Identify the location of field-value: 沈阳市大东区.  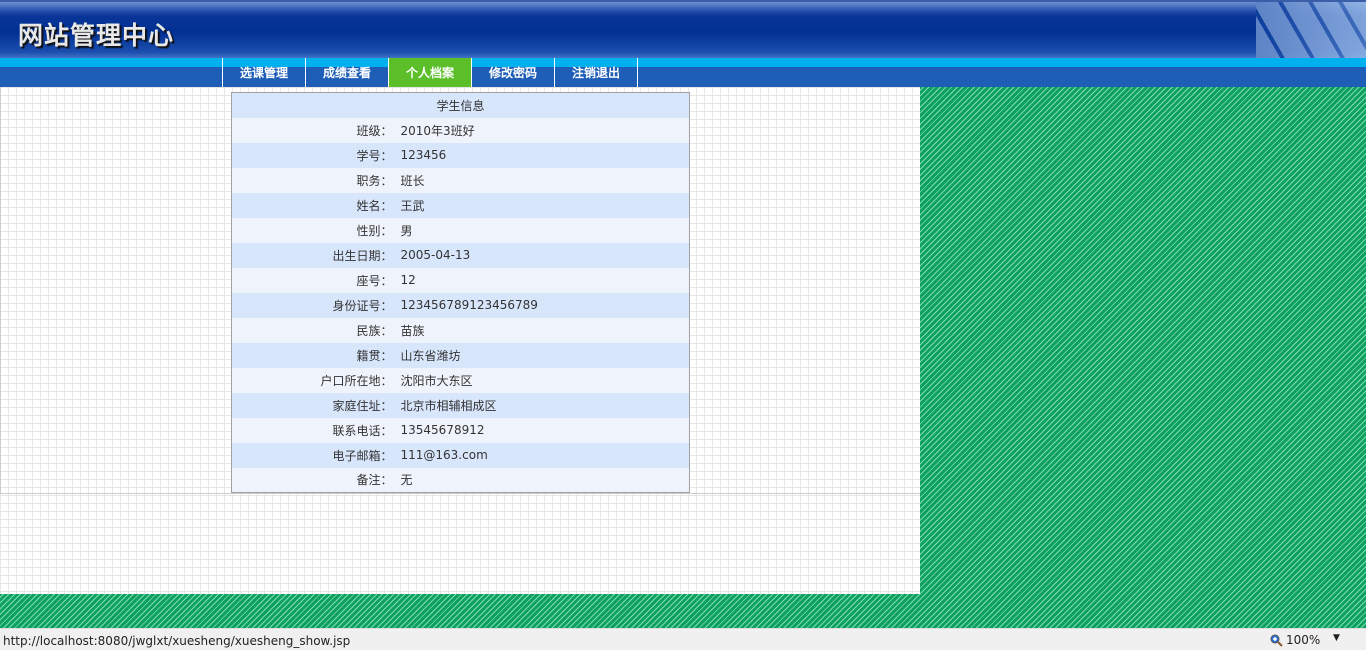
(436, 380).